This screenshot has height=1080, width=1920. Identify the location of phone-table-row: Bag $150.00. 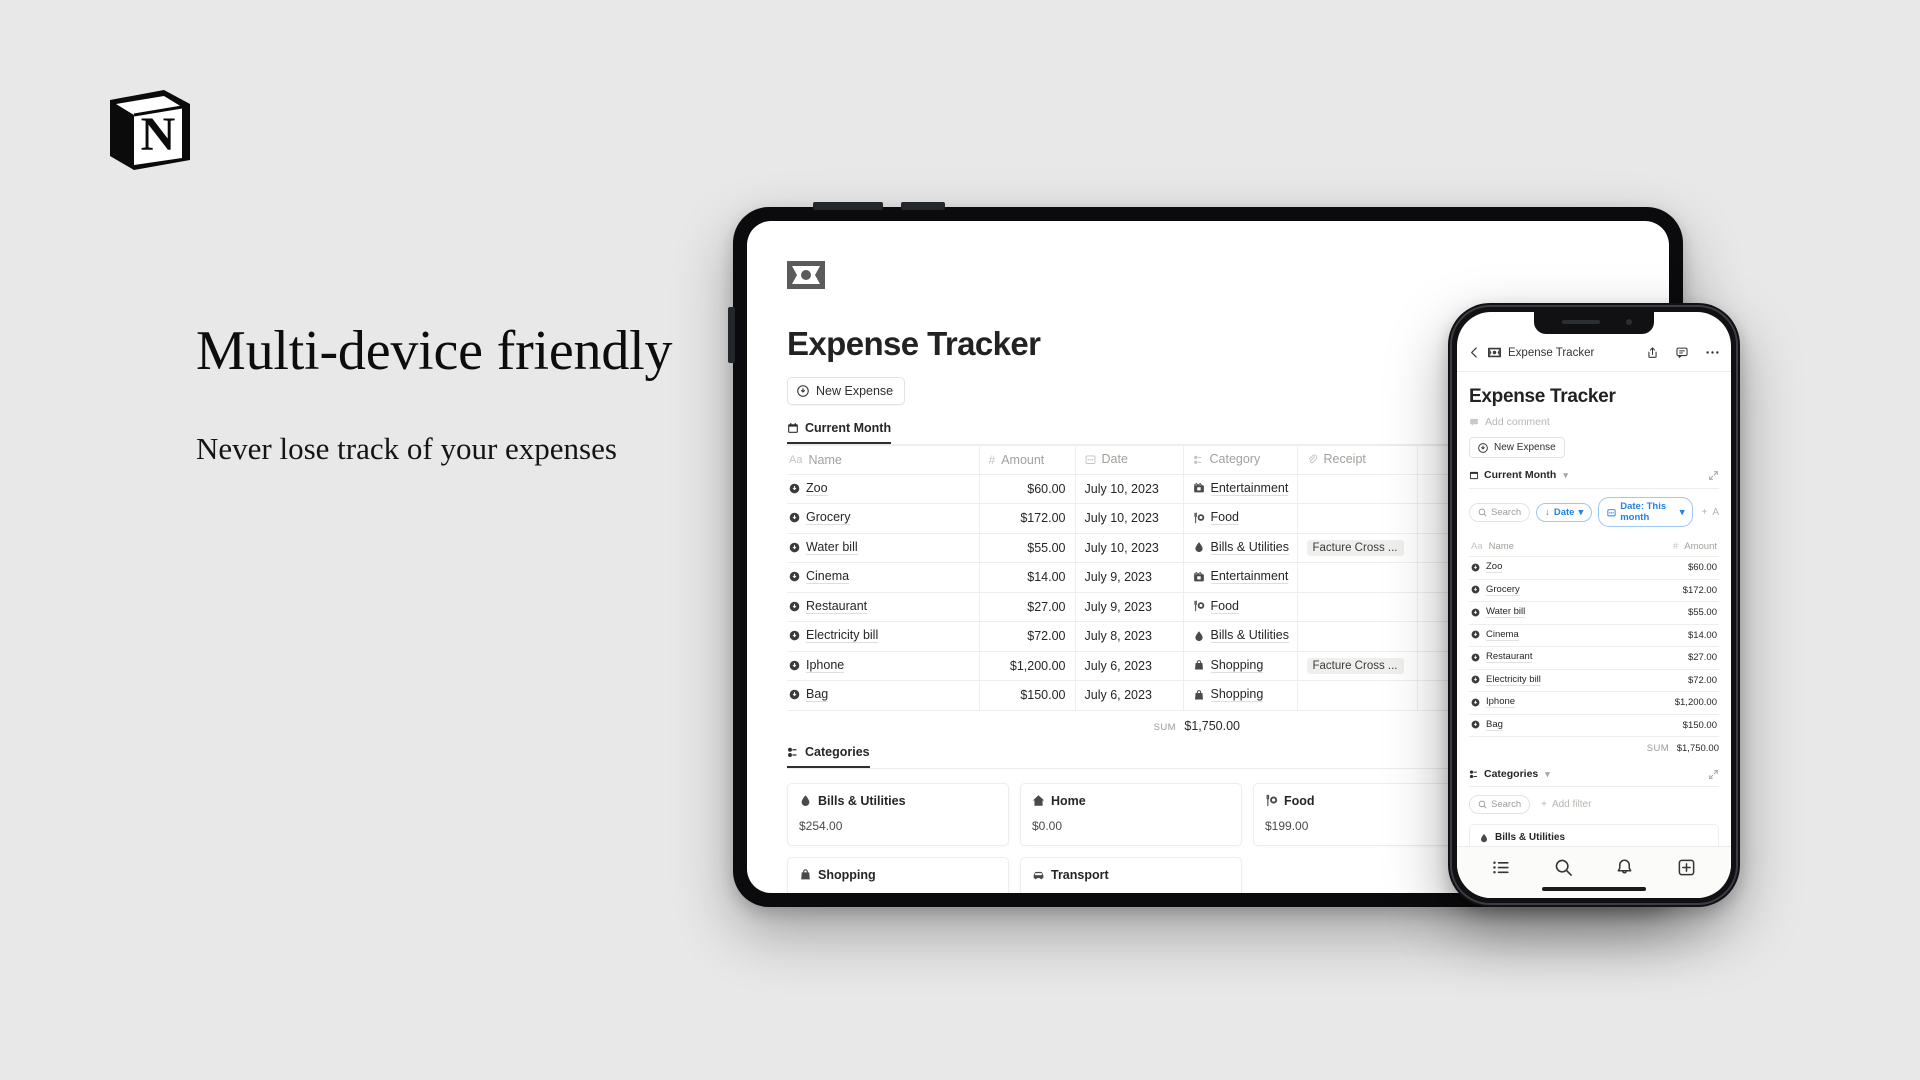
(1594, 725).